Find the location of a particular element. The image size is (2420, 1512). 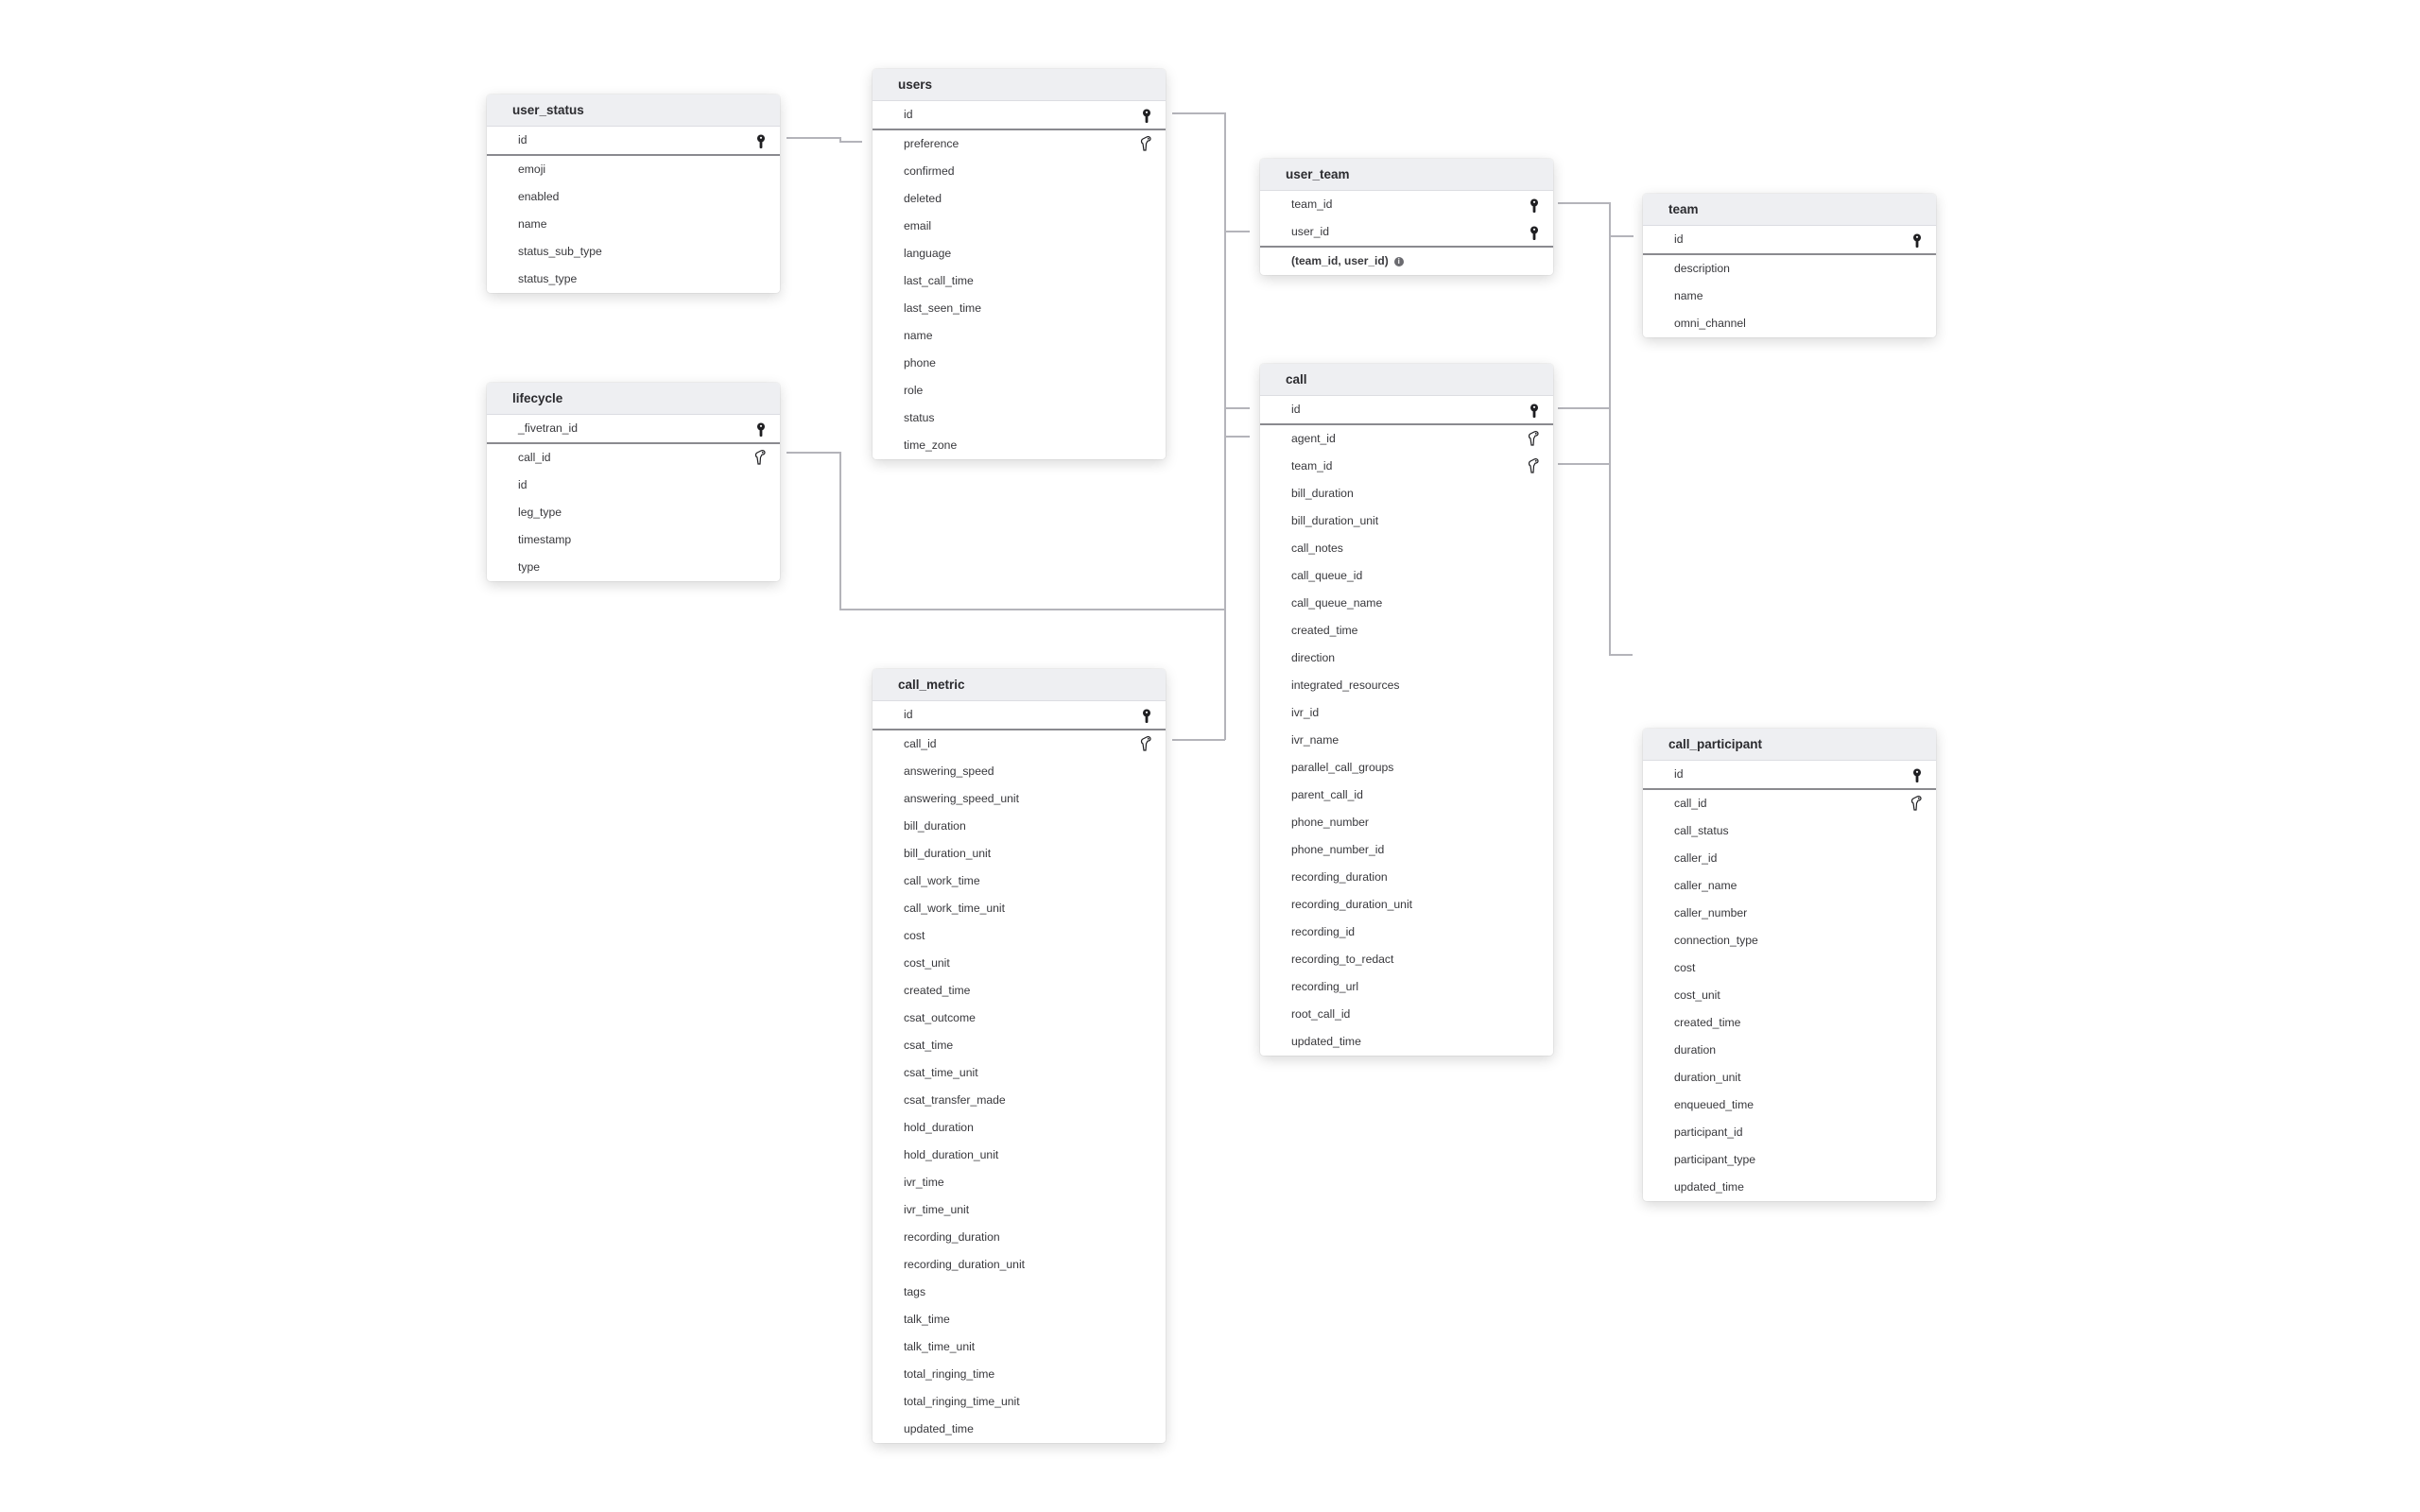

column-row: email is located at coordinates (1019, 226).